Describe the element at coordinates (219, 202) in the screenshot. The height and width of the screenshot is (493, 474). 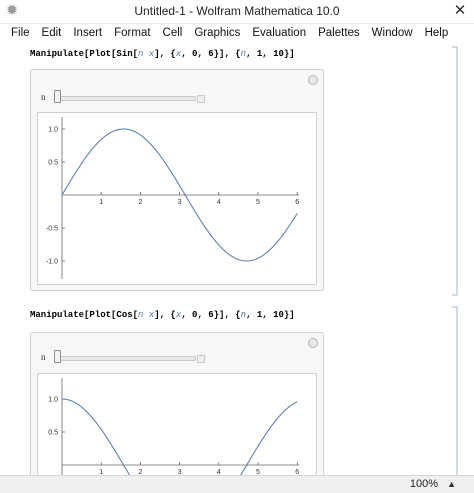
I see `x-tick-label: 4` at that location.